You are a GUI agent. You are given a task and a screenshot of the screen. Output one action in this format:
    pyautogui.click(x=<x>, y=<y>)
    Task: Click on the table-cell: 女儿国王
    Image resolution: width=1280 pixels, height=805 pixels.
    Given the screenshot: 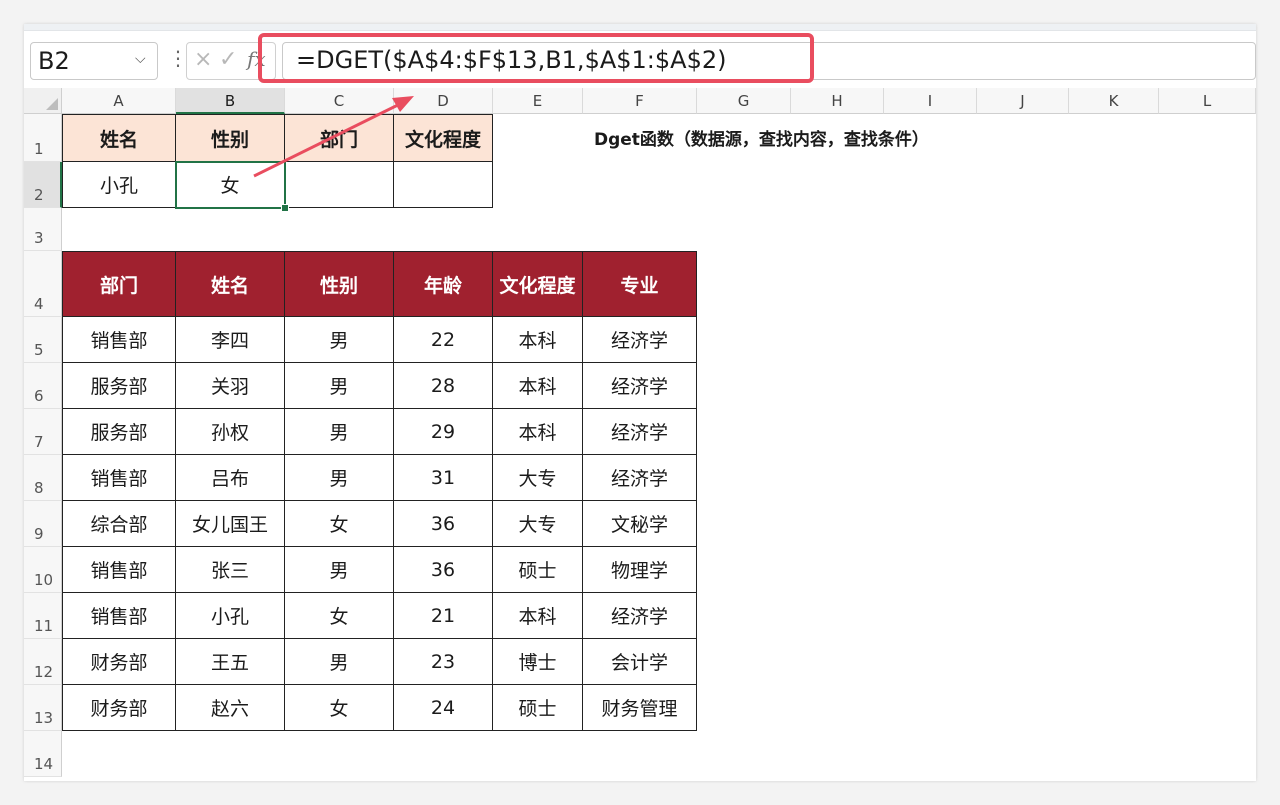 What is the action you would take?
    pyautogui.click(x=230, y=524)
    